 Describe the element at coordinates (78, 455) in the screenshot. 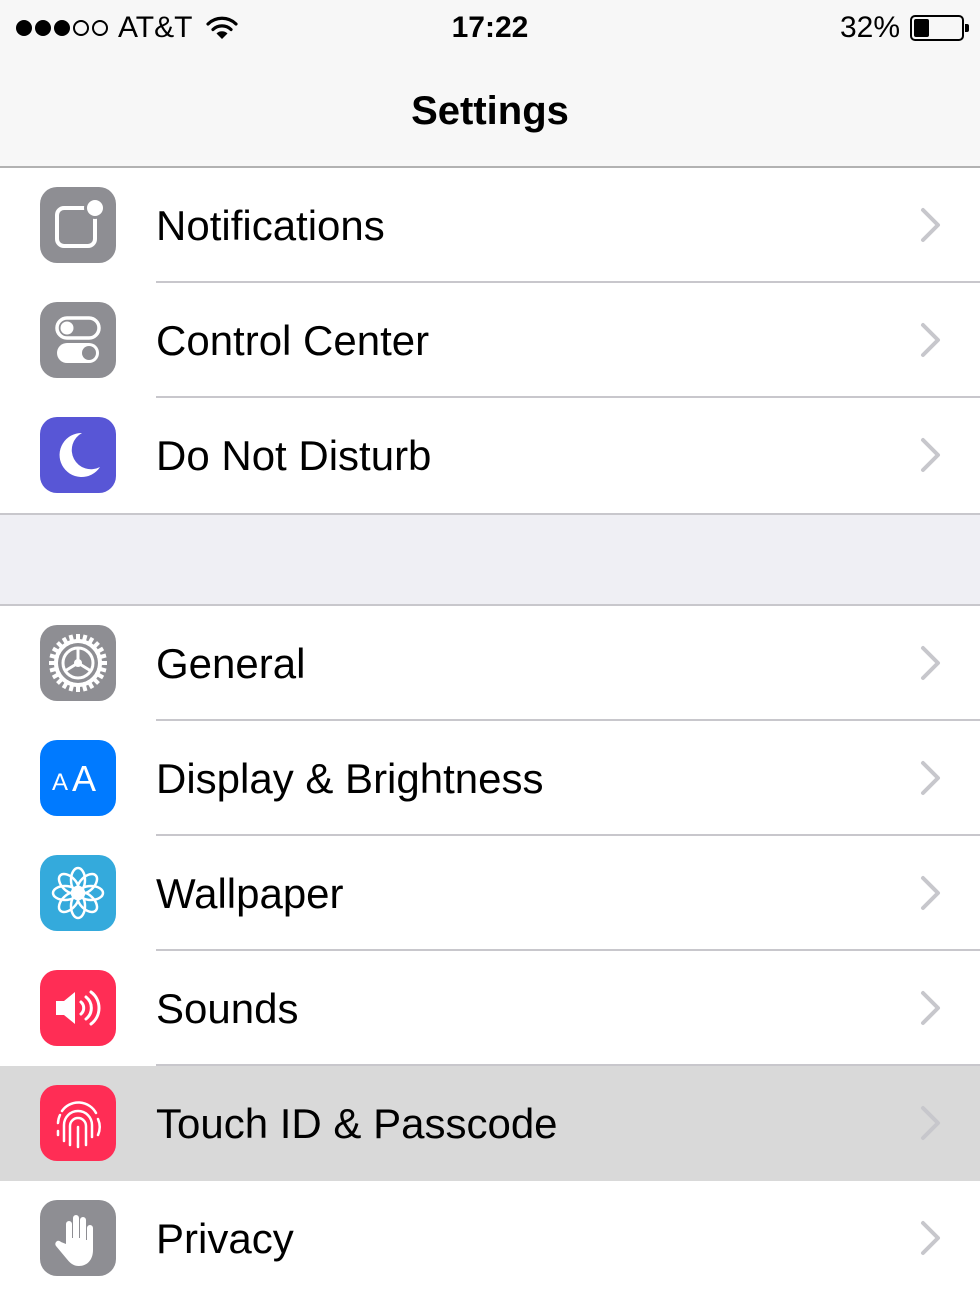

I see `moon-icon` at that location.